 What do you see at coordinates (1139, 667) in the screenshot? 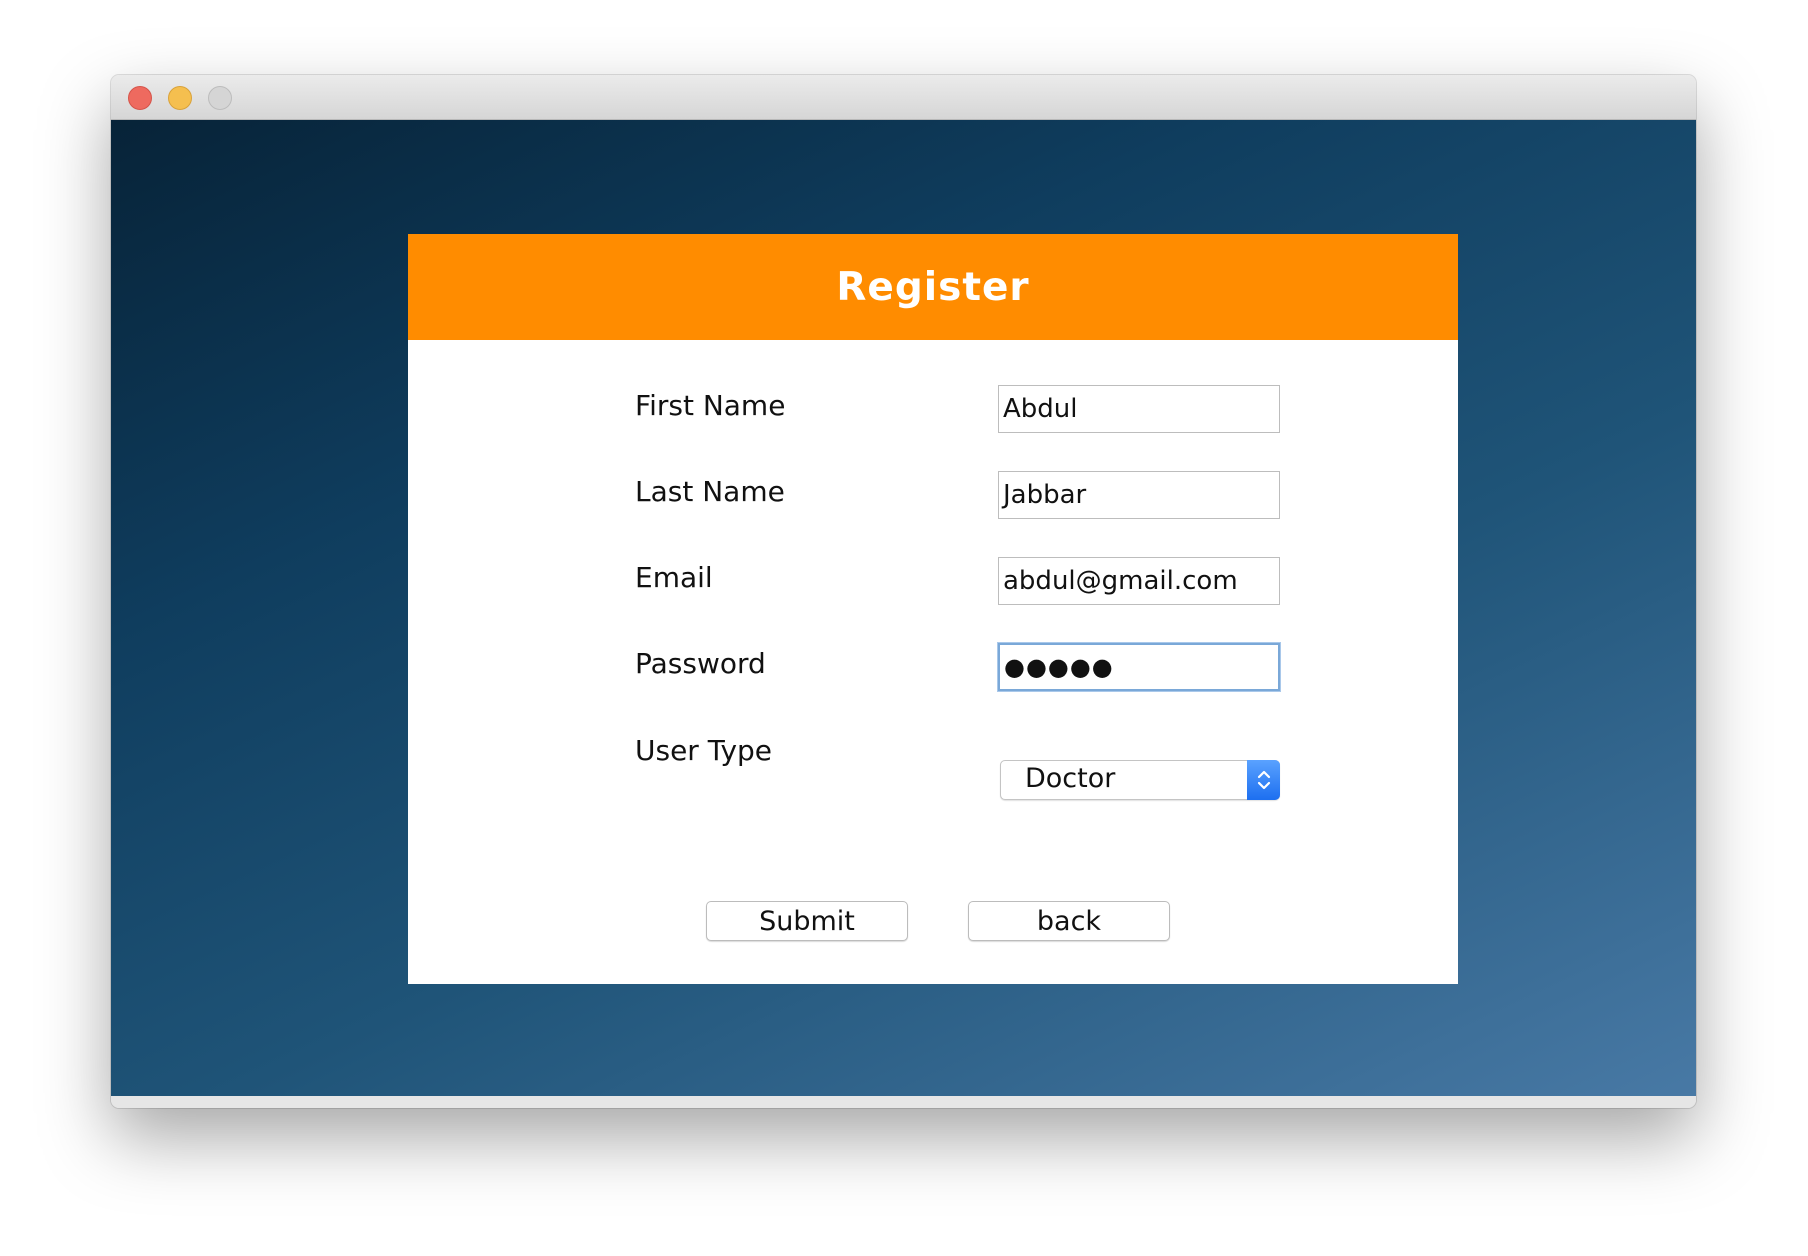
I see `password-field: ●●●●●` at bounding box center [1139, 667].